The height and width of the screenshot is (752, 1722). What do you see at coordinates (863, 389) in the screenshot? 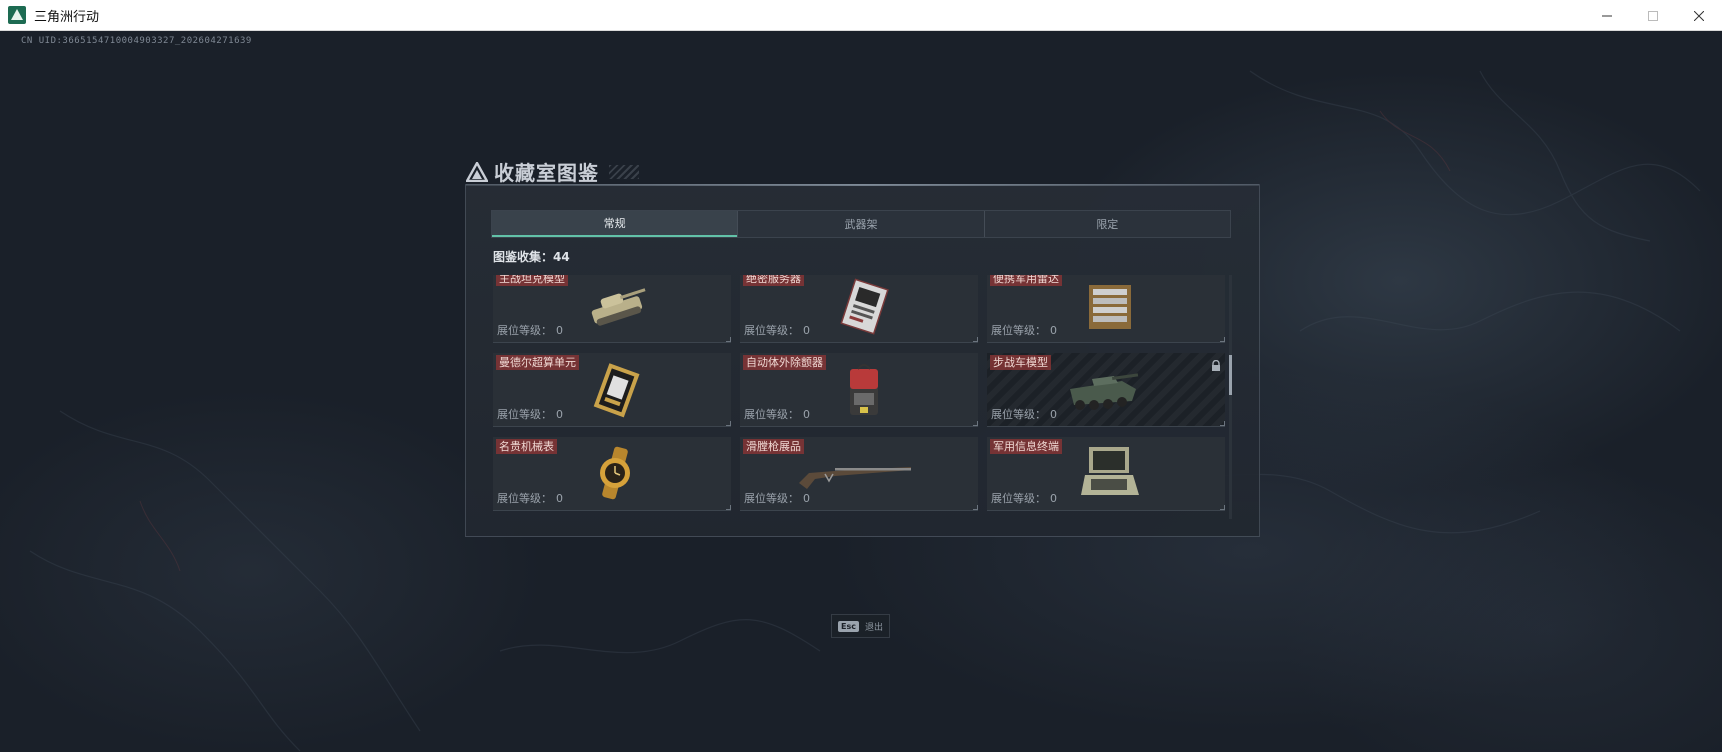
I see `defibrillator-icon` at bounding box center [863, 389].